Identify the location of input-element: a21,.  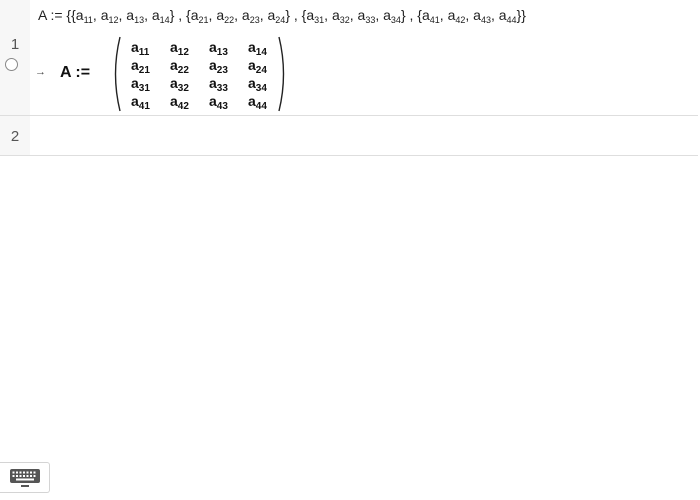
(203, 16).